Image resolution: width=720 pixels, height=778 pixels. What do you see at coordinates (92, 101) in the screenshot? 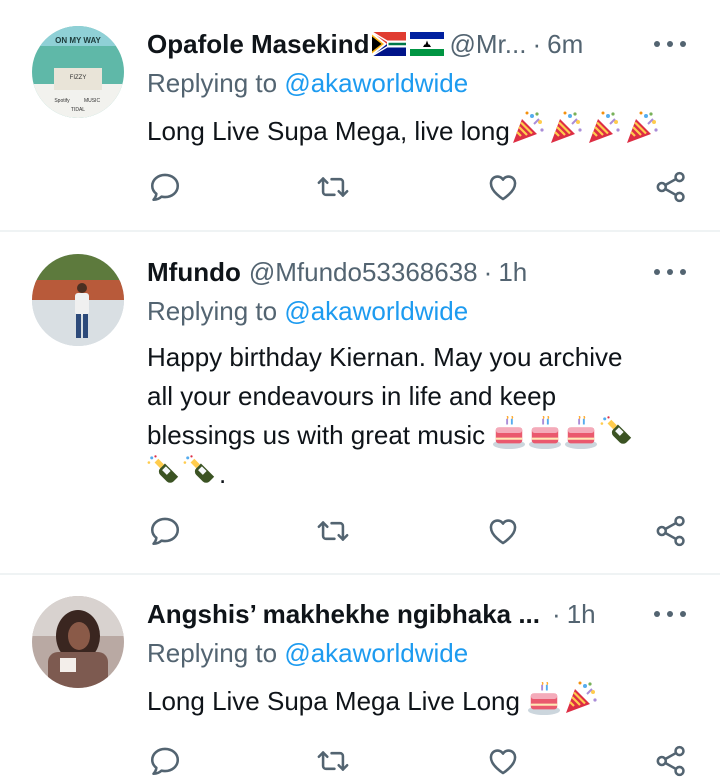
I see `avatar-badge-music: MUSIC` at bounding box center [92, 101].